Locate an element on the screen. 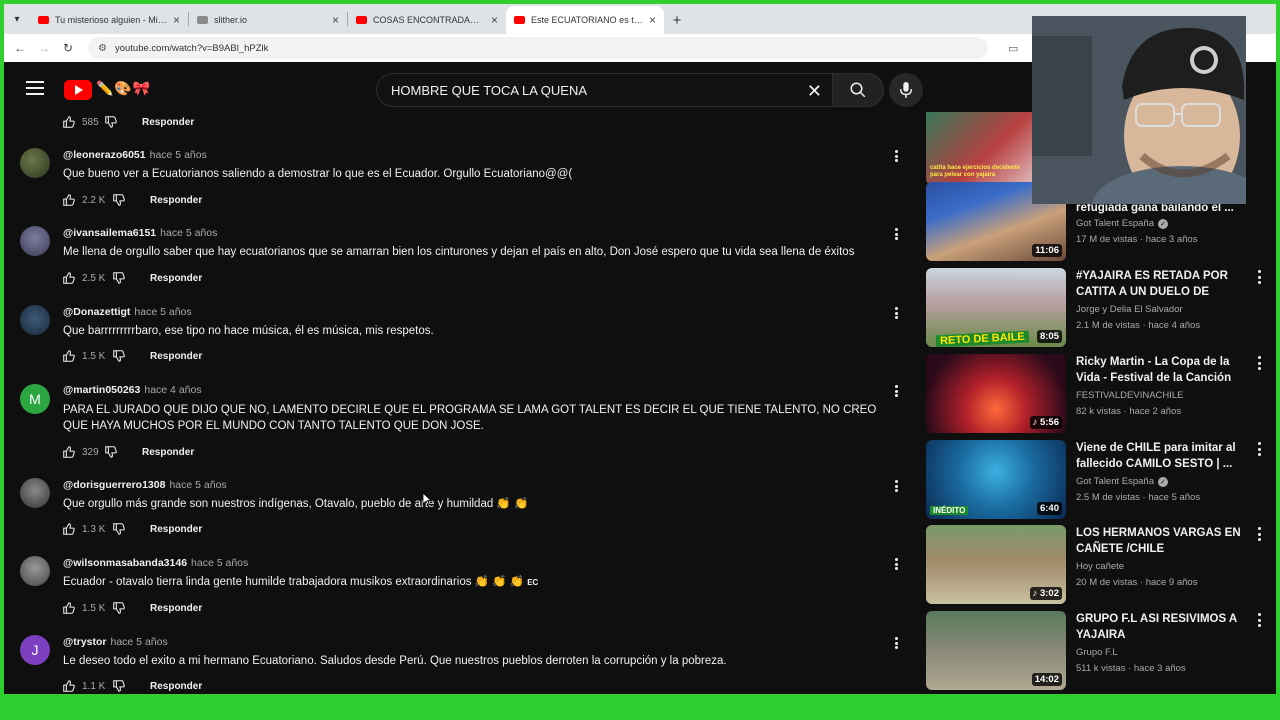 The height and width of the screenshot is (720, 1280). search-button is located at coordinates (858, 90).